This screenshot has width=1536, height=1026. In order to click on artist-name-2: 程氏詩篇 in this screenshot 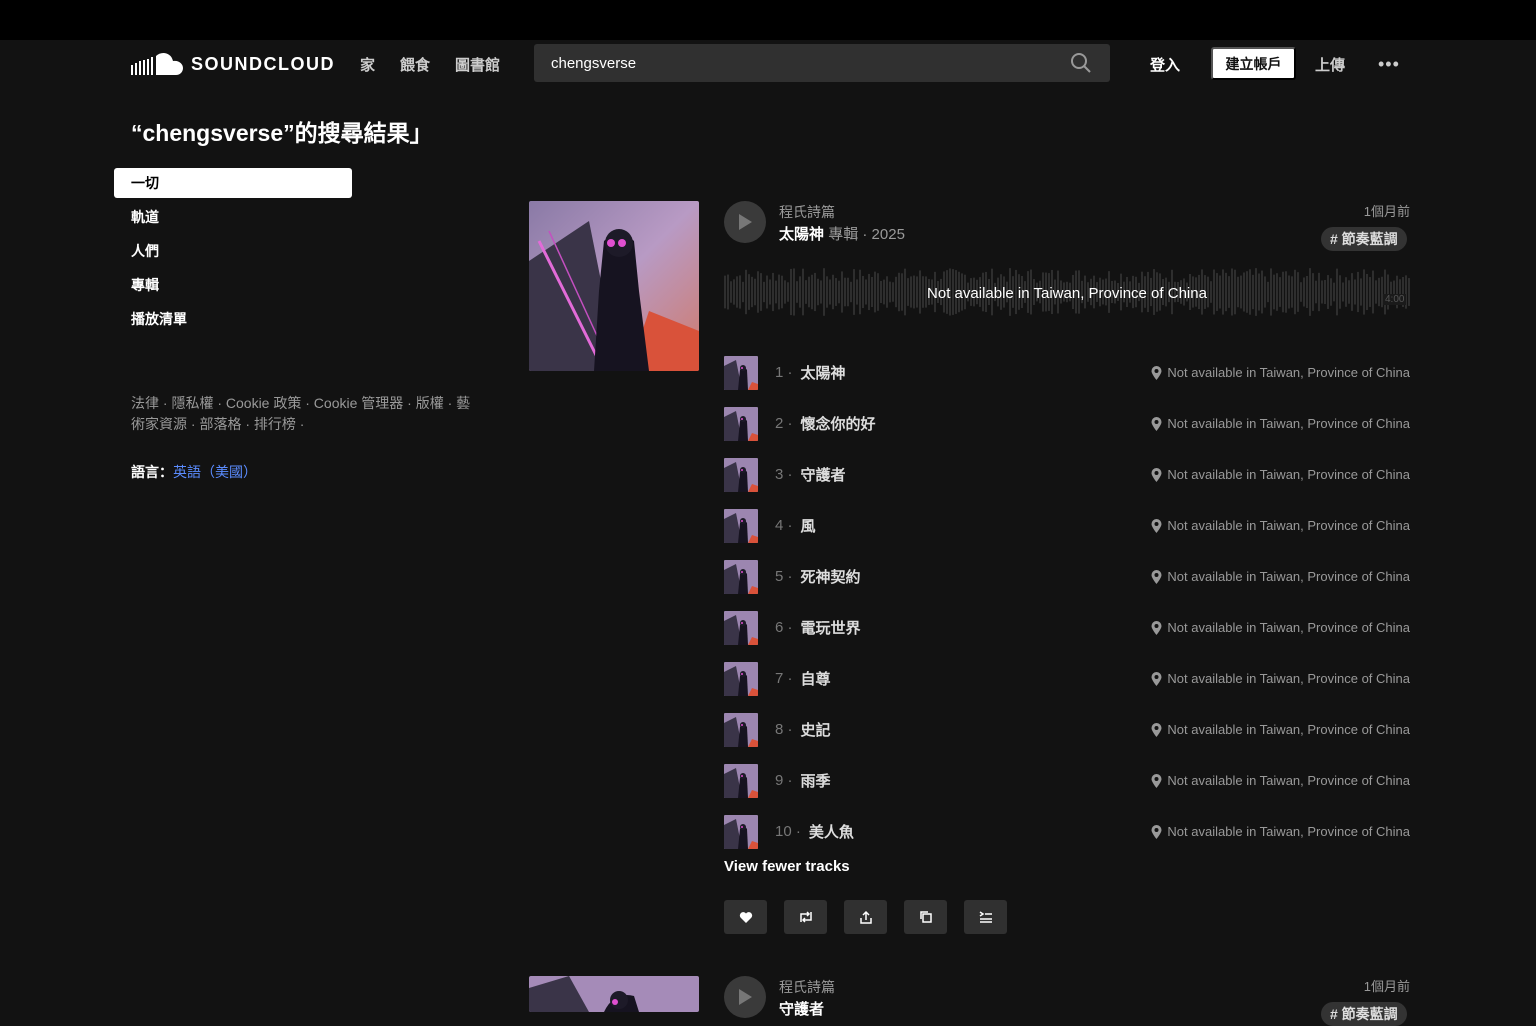, I will do `click(807, 987)`.